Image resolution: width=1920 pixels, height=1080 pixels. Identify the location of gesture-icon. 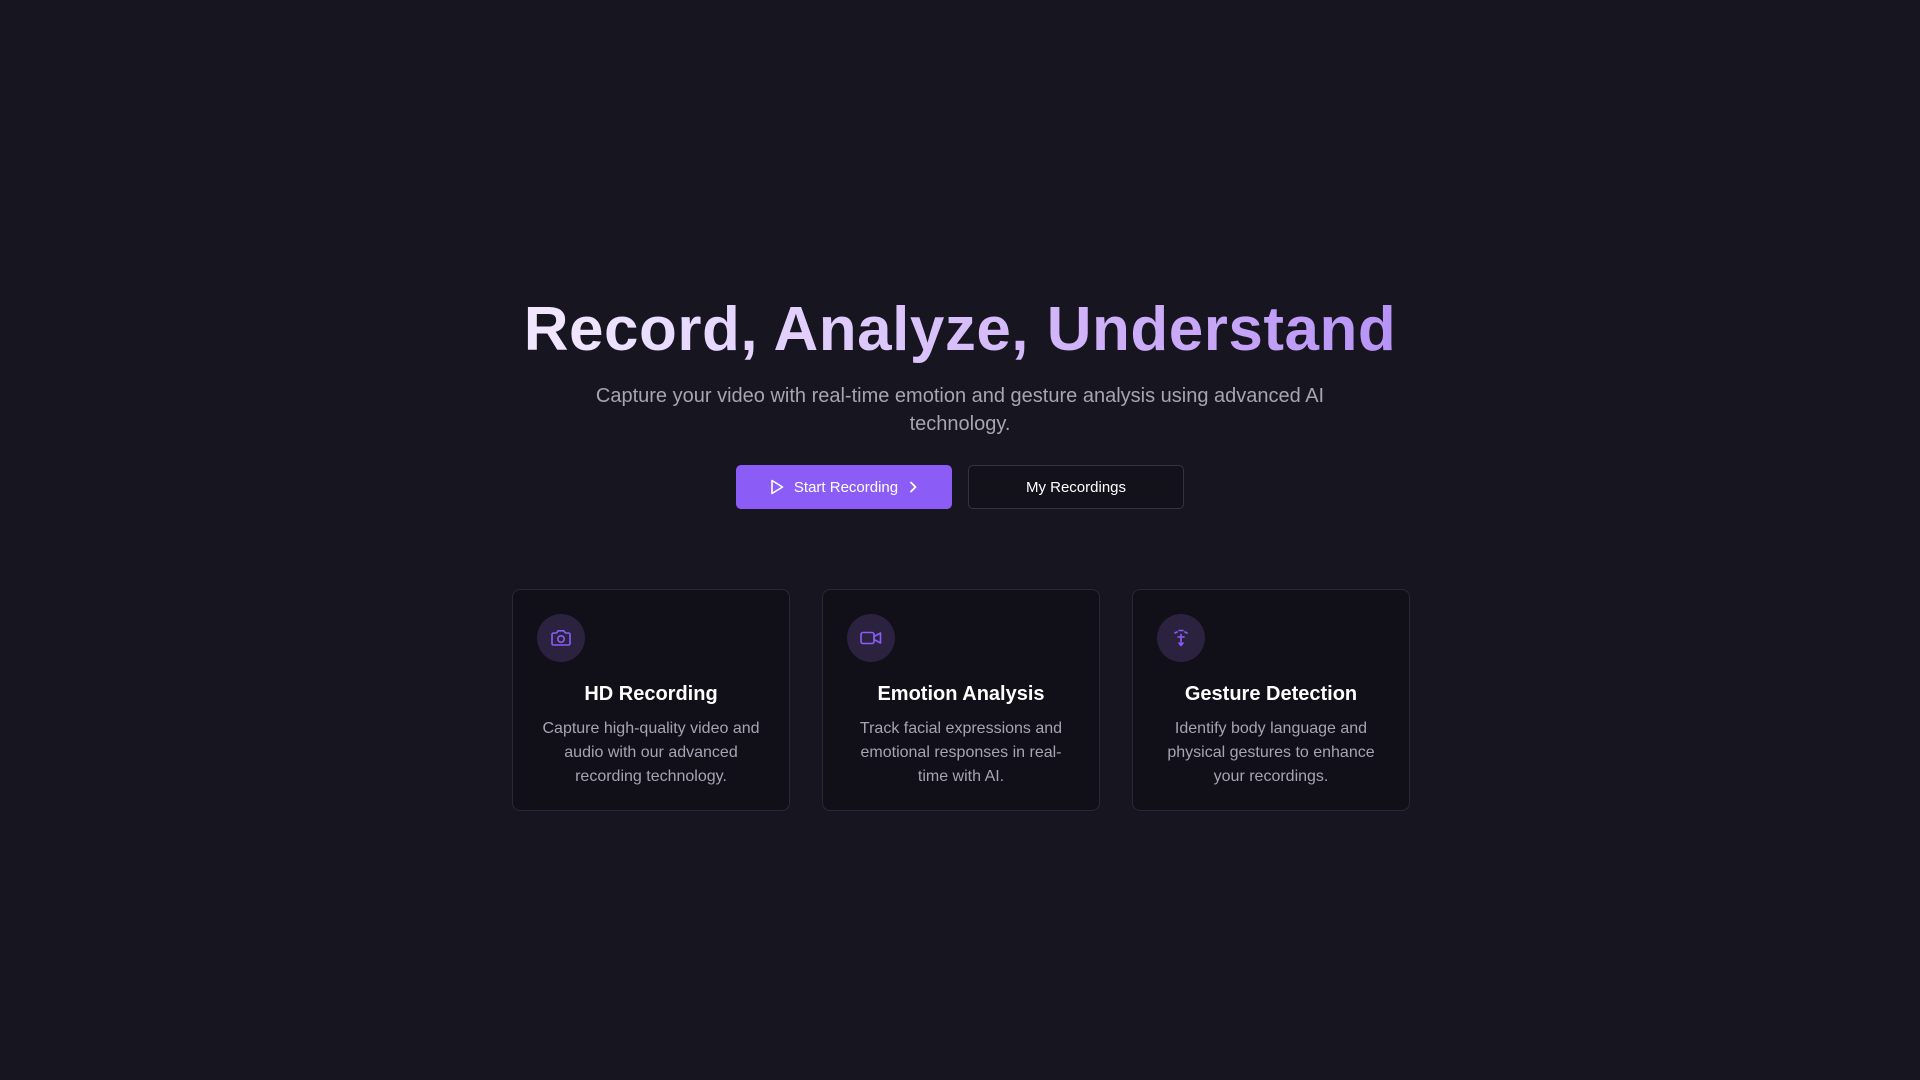
(1181, 638).